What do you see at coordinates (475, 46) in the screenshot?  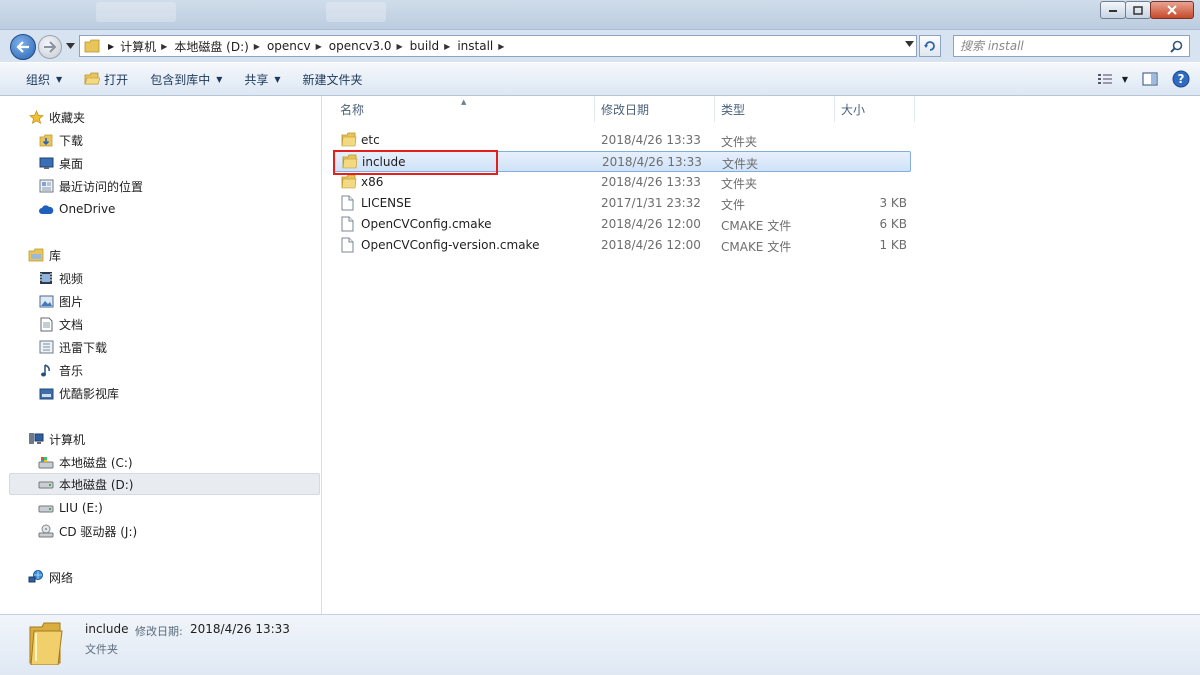 I see `breadcrumb-install: install` at bounding box center [475, 46].